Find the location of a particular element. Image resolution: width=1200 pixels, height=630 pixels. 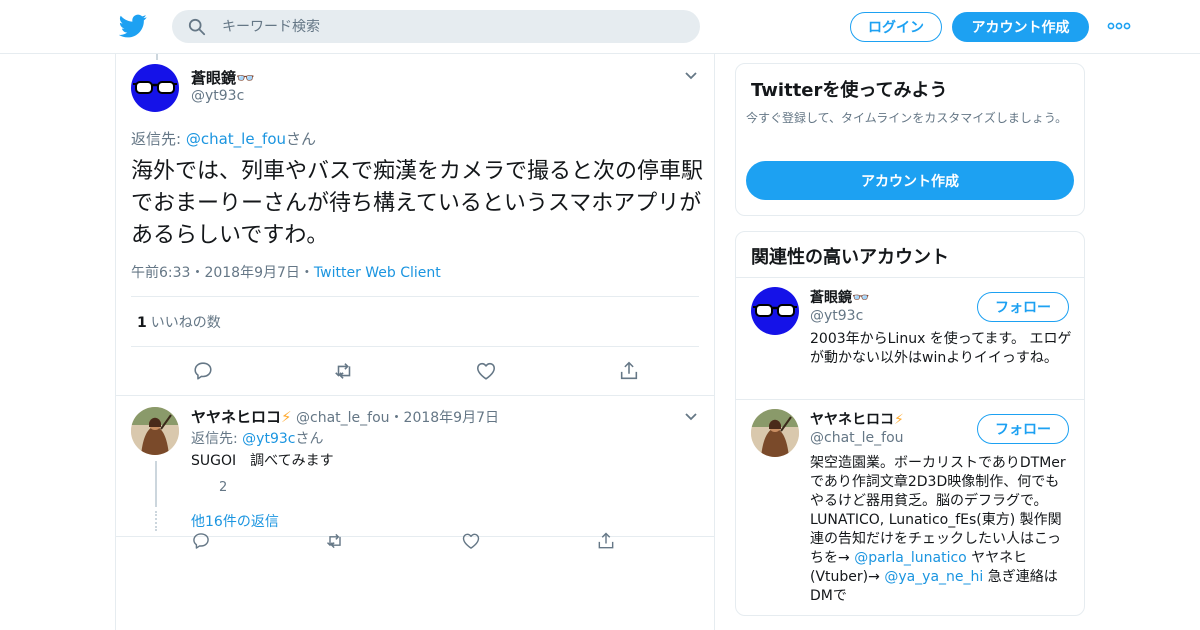

card-title: Twitterを使ってみよう is located at coordinates (849, 90).